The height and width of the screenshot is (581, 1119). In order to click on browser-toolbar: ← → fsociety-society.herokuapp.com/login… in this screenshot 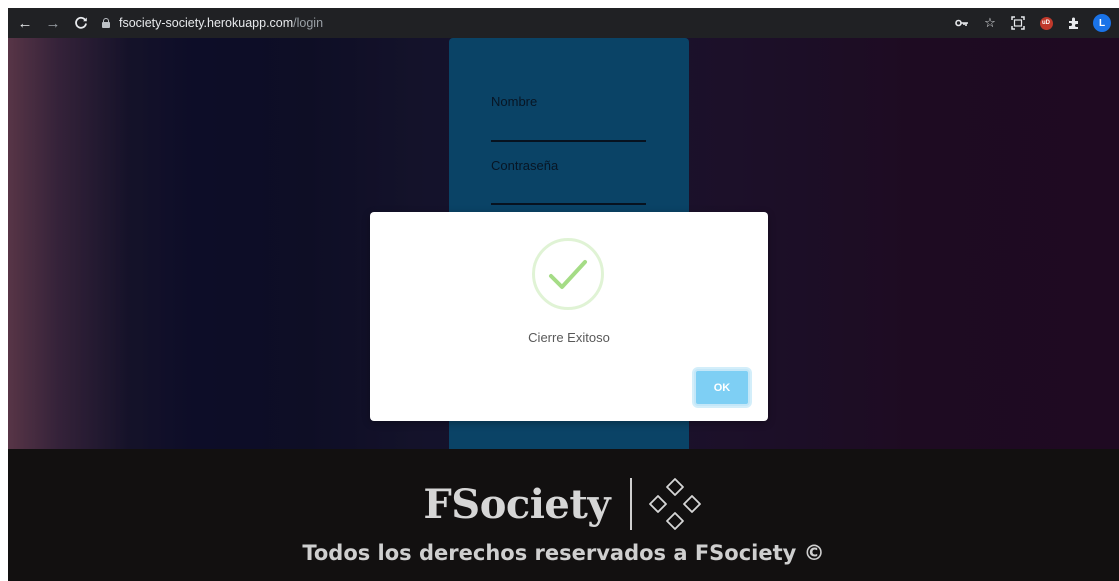, I will do `click(563, 23)`.